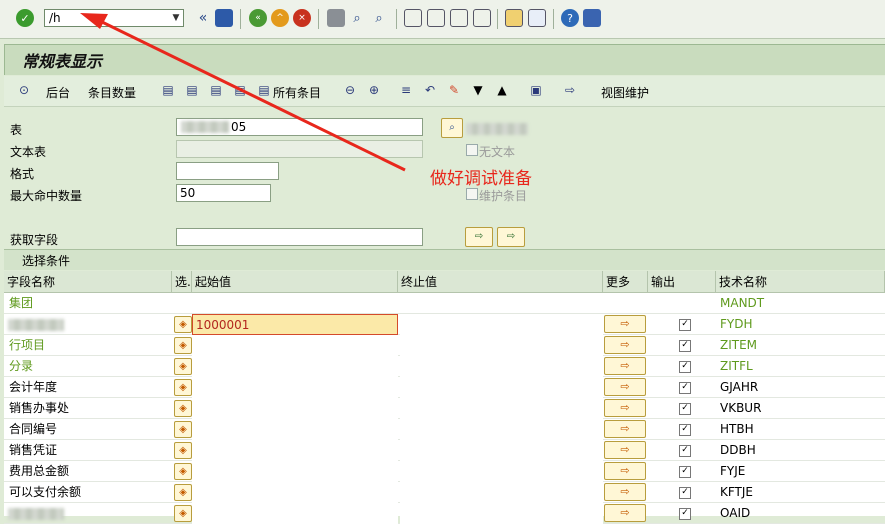 This screenshot has width=885, height=524. Describe the element at coordinates (25, 18) in the screenshot. I see `enter-icon: ✓` at that location.